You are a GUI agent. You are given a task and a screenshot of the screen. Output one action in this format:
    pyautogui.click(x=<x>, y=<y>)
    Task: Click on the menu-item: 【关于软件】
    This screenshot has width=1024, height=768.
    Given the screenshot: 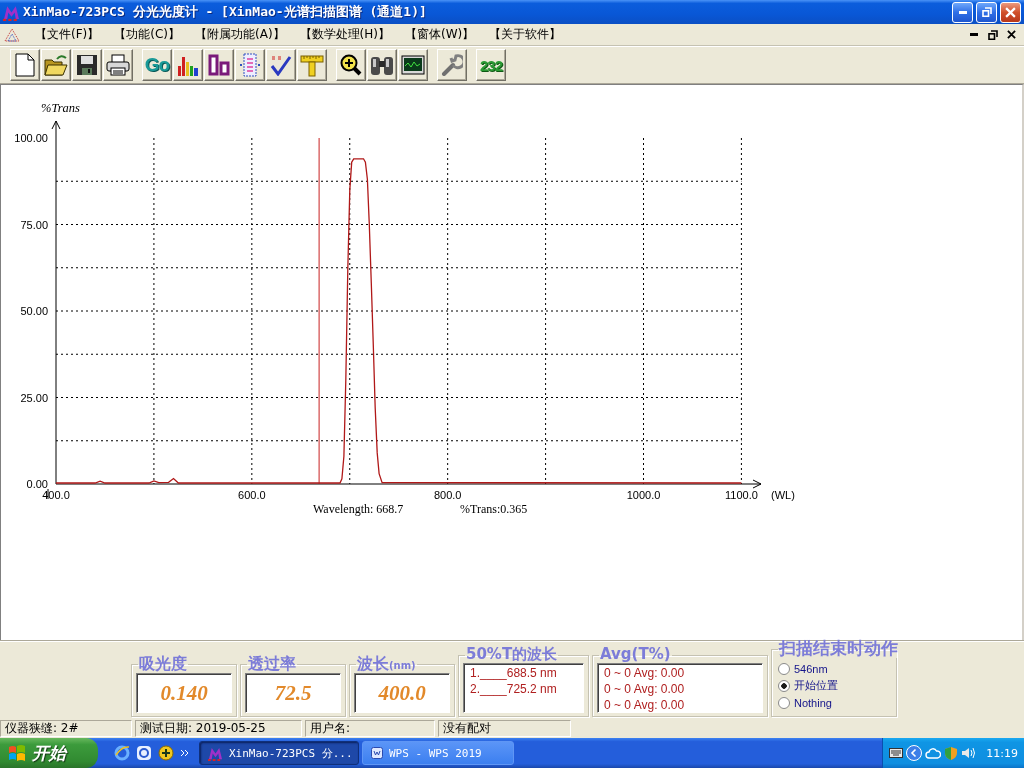 What is the action you would take?
    pyautogui.click(x=525, y=34)
    